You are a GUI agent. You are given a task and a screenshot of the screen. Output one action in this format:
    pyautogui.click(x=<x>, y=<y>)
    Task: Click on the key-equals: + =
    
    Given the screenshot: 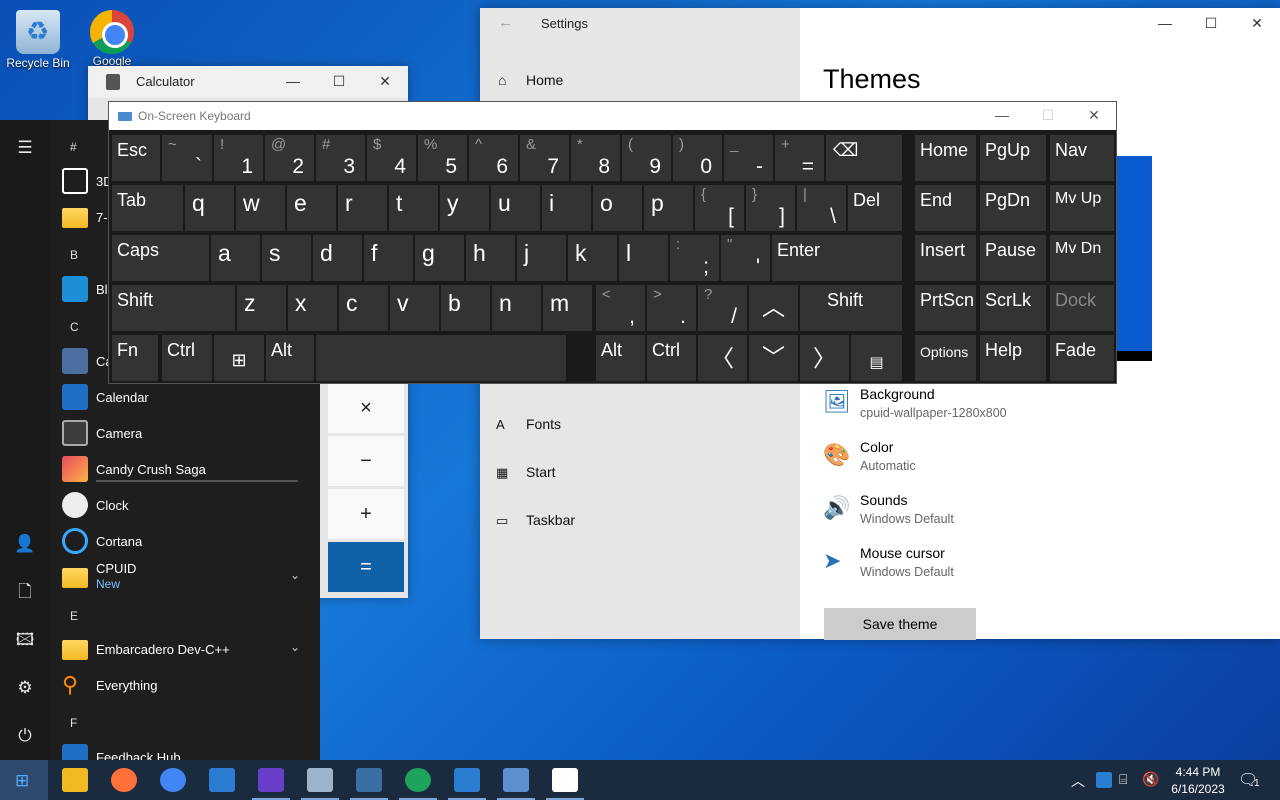 What is the action you would take?
    pyautogui.click(x=799, y=158)
    